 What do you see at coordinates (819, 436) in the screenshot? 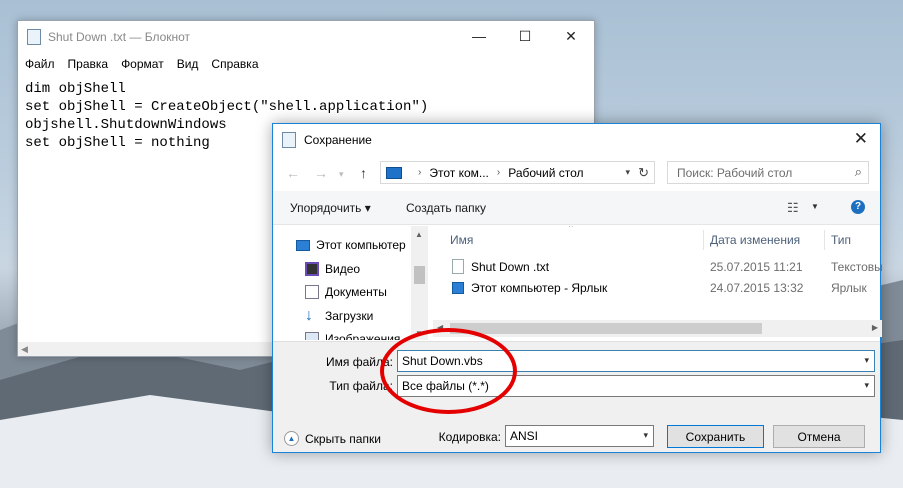
I see `cancel-button: Отмена` at bounding box center [819, 436].